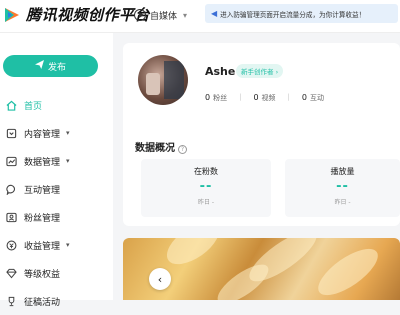  What do you see at coordinates (214, 13) in the screenshot?
I see `speaker-icon: ◀` at bounding box center [214, 13].